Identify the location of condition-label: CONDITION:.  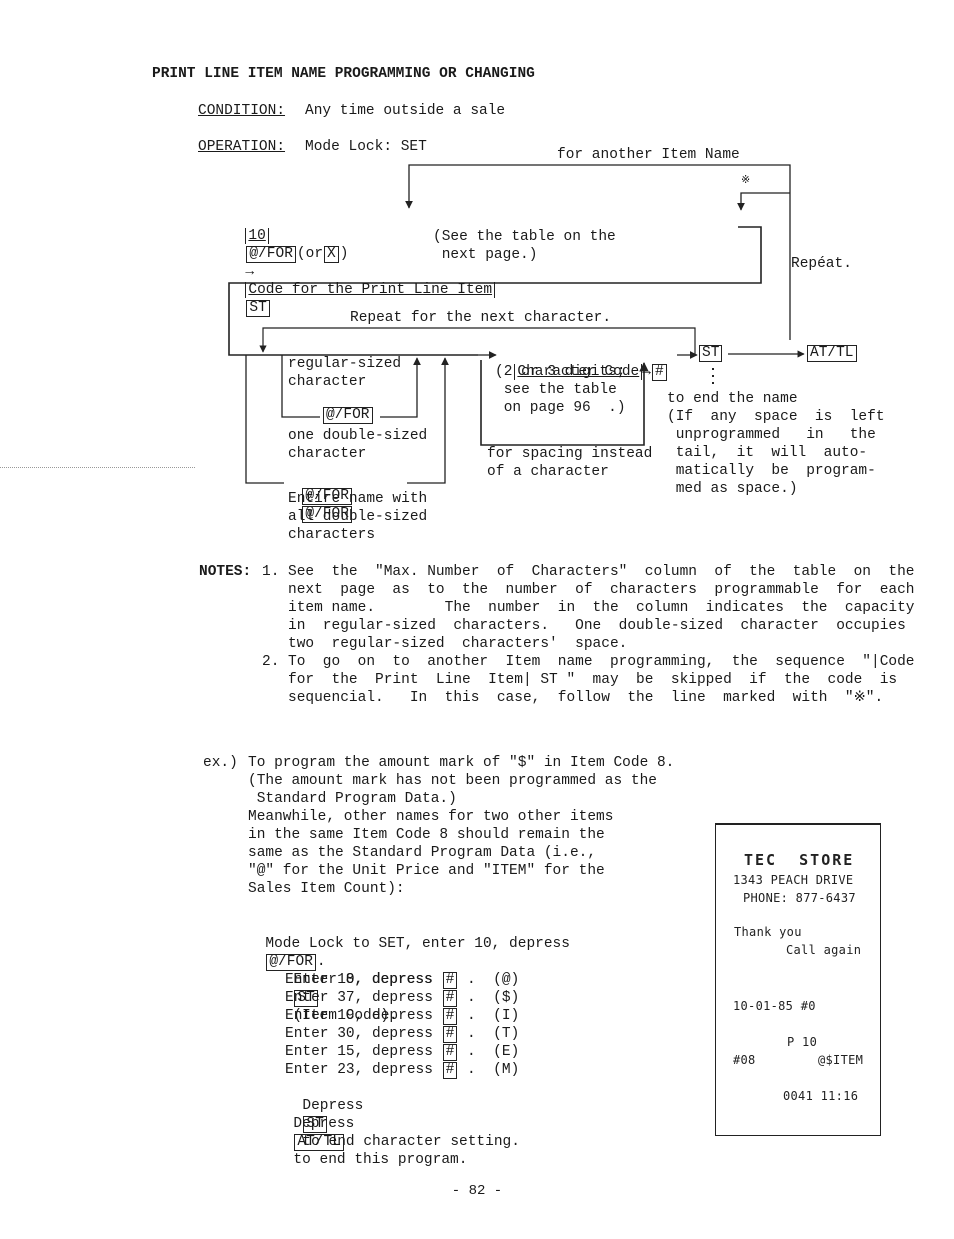
(242, 111).